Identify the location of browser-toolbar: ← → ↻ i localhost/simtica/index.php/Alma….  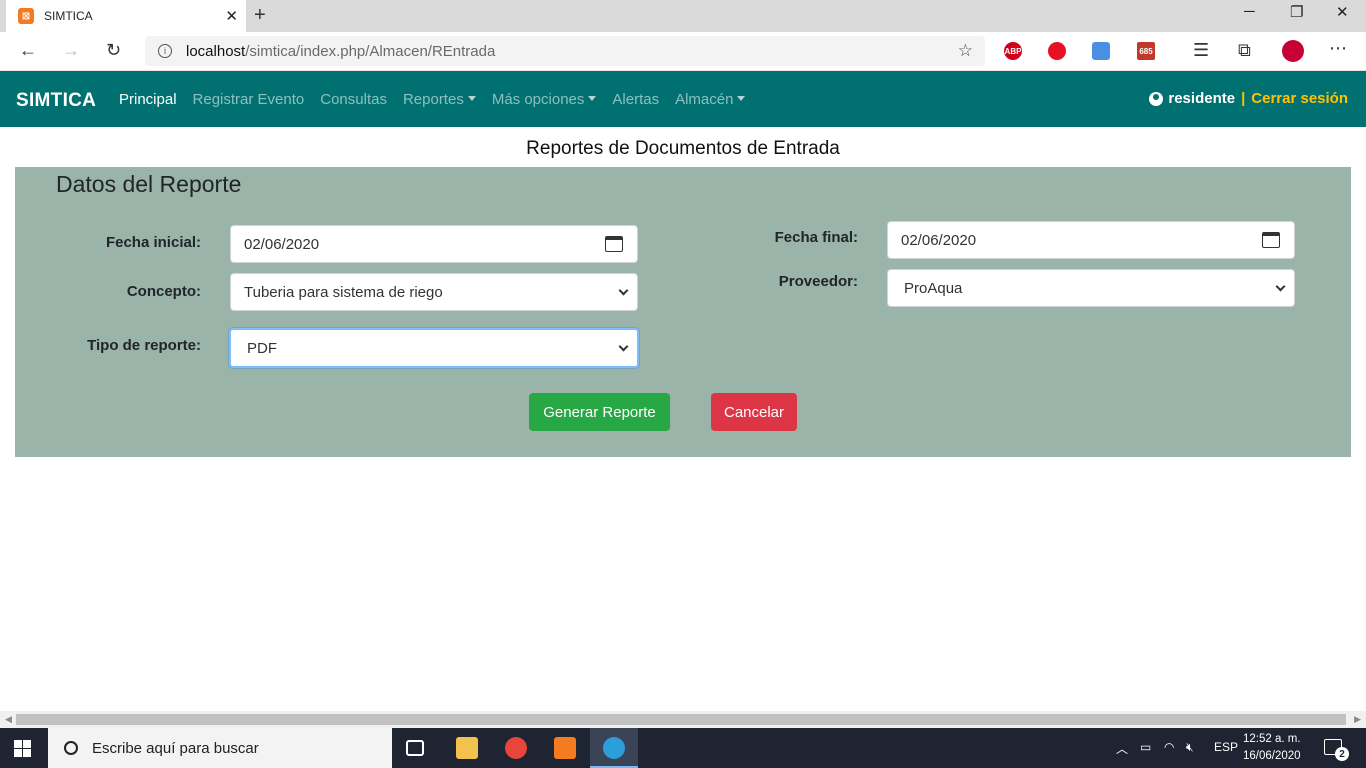
(683, 51).